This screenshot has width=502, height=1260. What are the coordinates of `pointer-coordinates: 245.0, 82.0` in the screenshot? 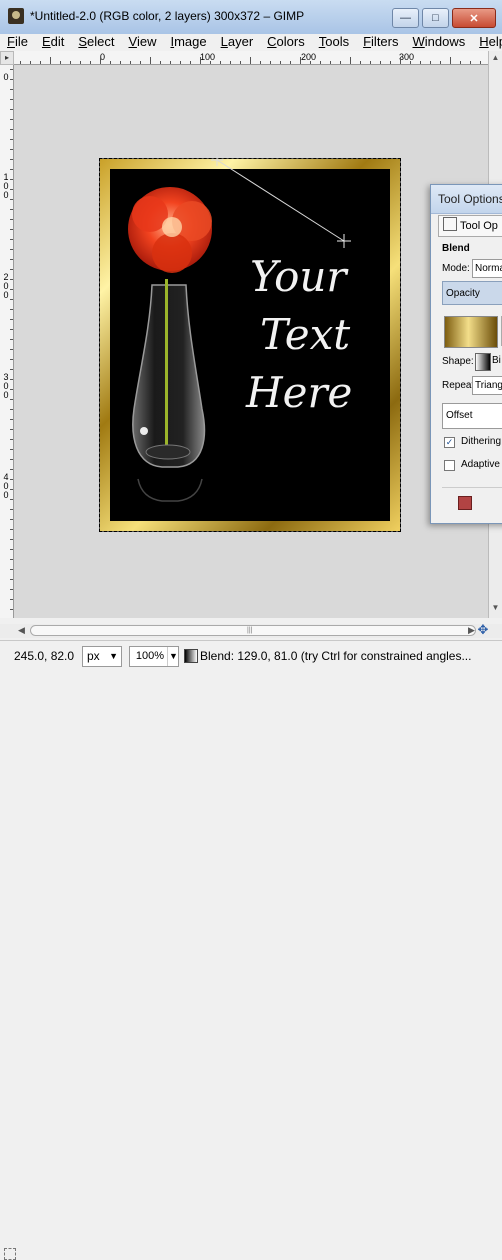 It's located at (44, 656).